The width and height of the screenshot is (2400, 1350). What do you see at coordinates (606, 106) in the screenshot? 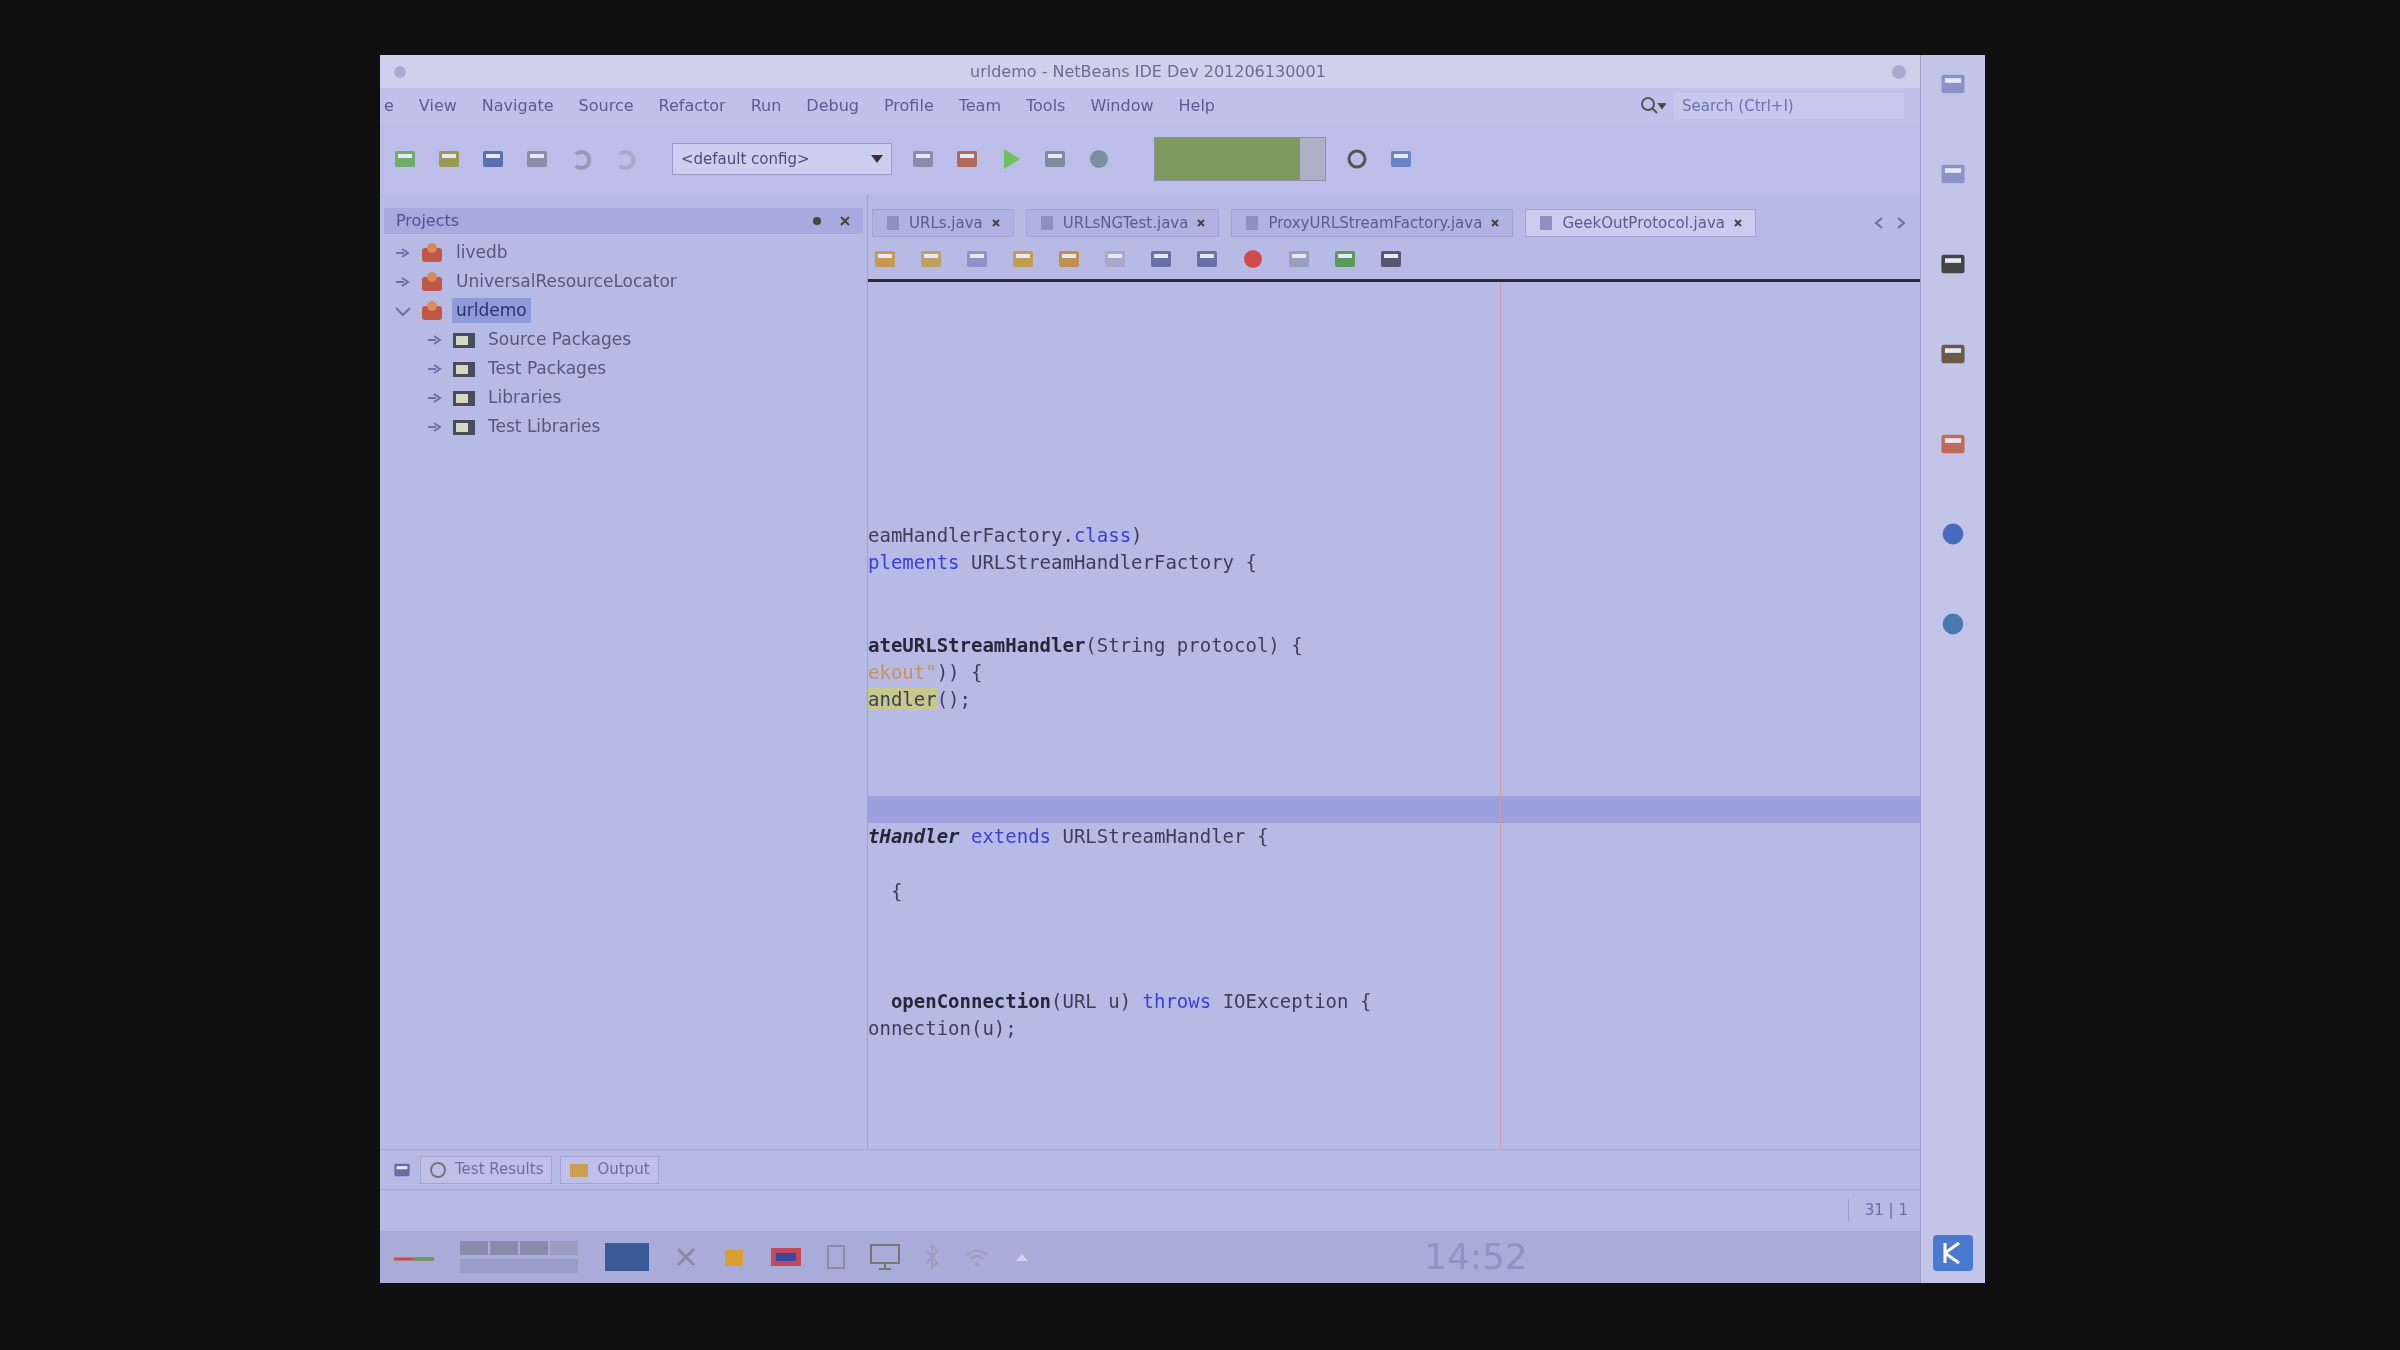
I see `menu-item: Source` at bounding box center [606, 106].